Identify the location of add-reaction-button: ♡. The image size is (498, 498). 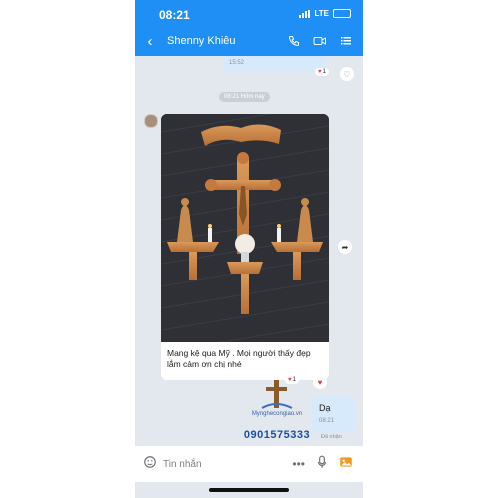
(347, 74).